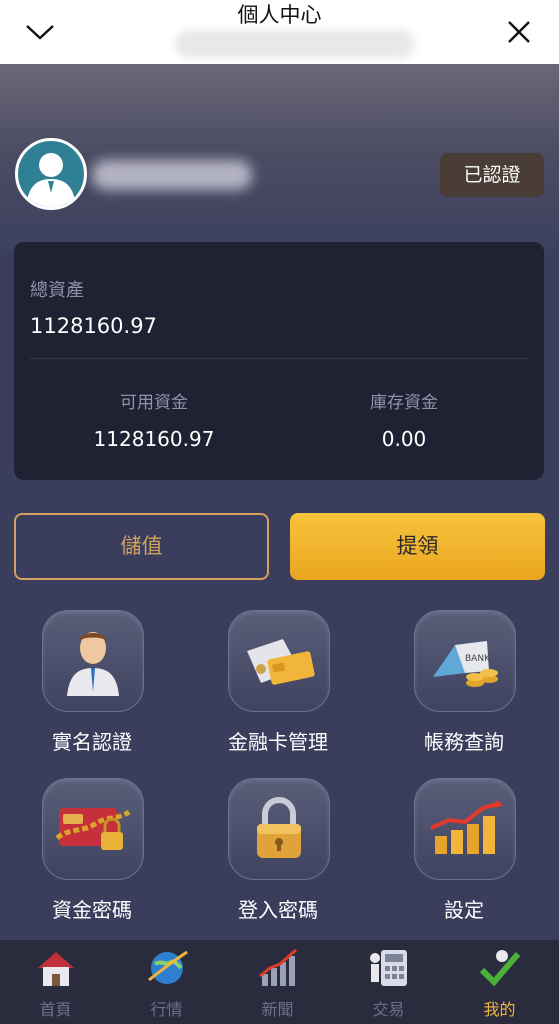 The width and height of the screenshot is (559, 1024). What do you see at coordinates (404, 403) in the screenshot?
I see `stock-funds-label: 庫存資金` at bounding box center [404, 403].